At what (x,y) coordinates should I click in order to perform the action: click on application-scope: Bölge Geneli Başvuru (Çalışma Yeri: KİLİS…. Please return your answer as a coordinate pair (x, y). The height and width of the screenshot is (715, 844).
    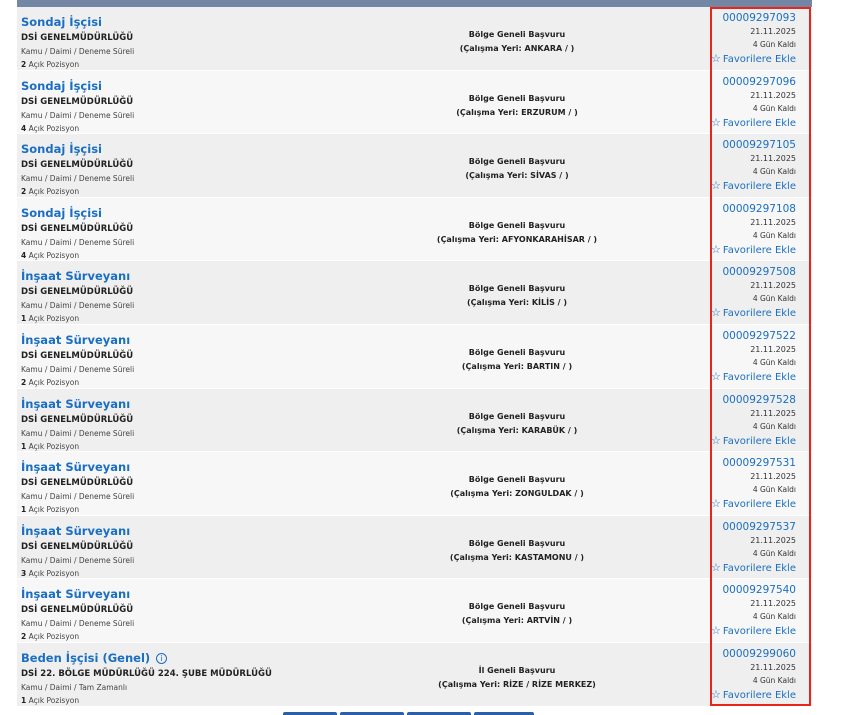
    Looking at the image, I should click on (517, 296).